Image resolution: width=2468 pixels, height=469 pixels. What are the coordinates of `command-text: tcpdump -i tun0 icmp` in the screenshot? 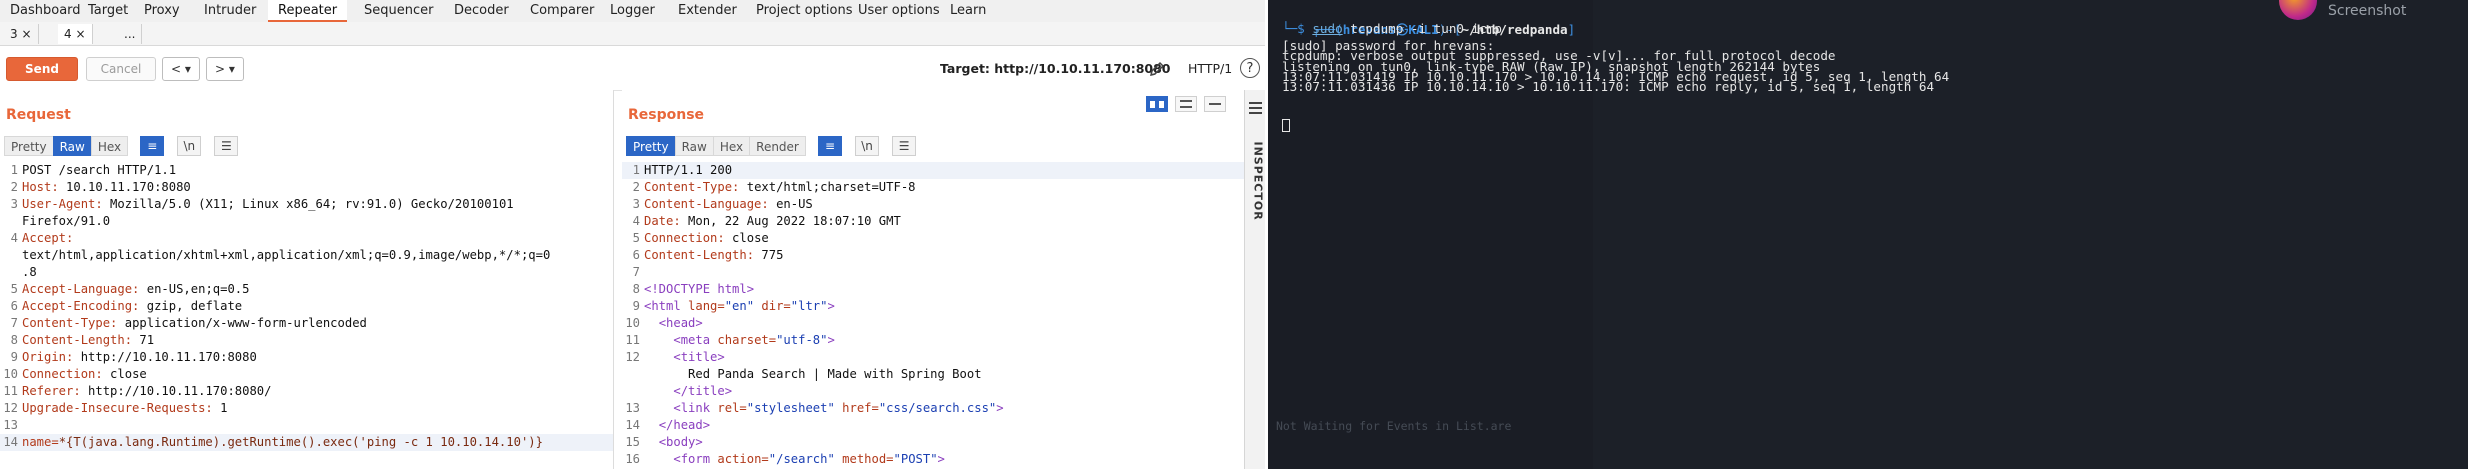 It's located at (1422, 28).